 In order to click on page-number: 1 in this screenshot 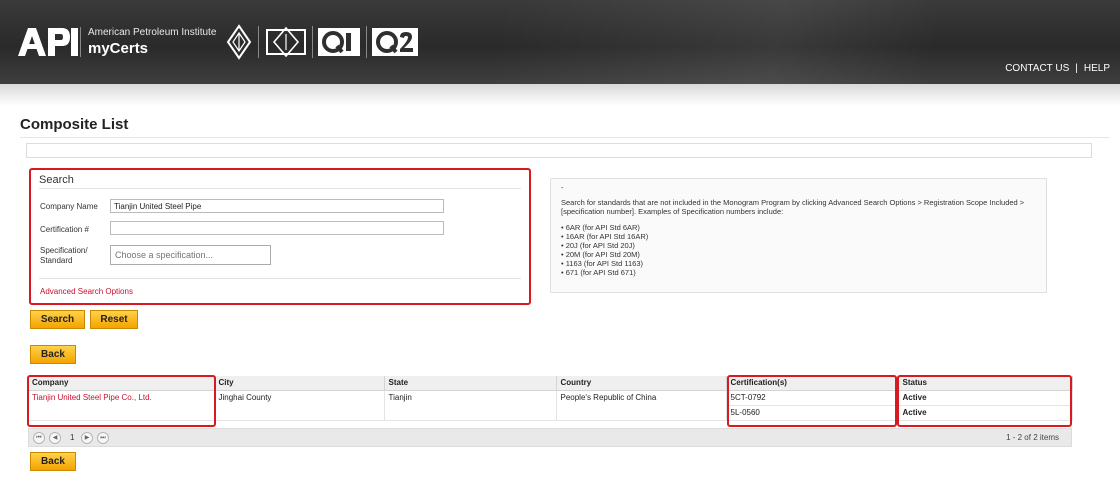, I will do `click(72, 437)`.